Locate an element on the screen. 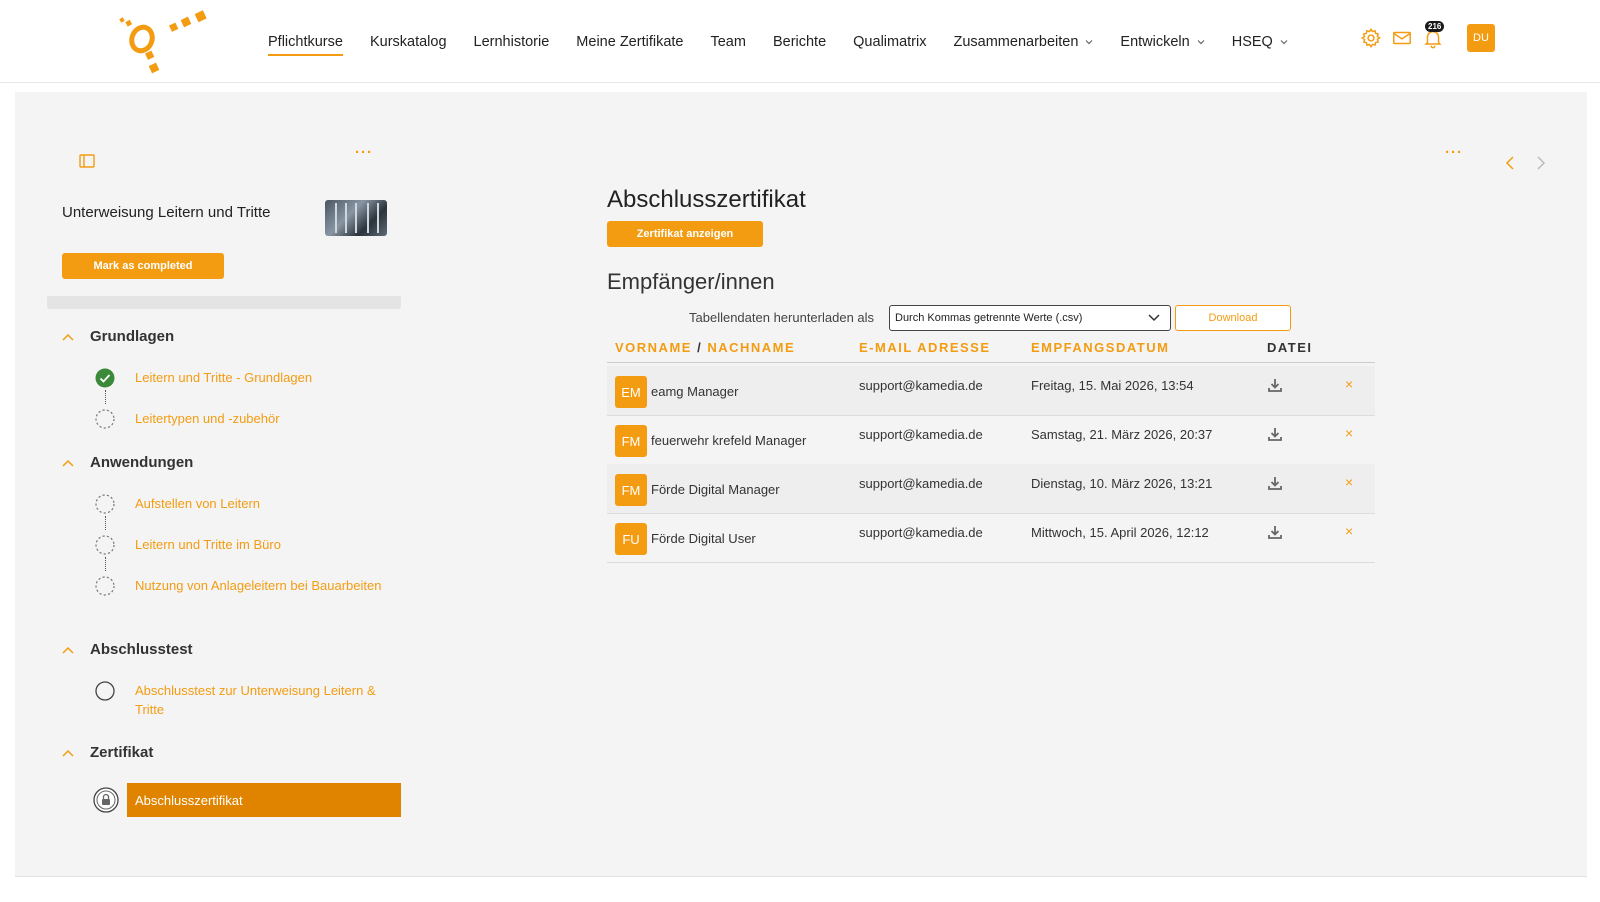 This screenshot has width=1600, height=902. nav-item-zusammenarbeiten: Zusammenarbeiten is located at coordinates (1023, 42).